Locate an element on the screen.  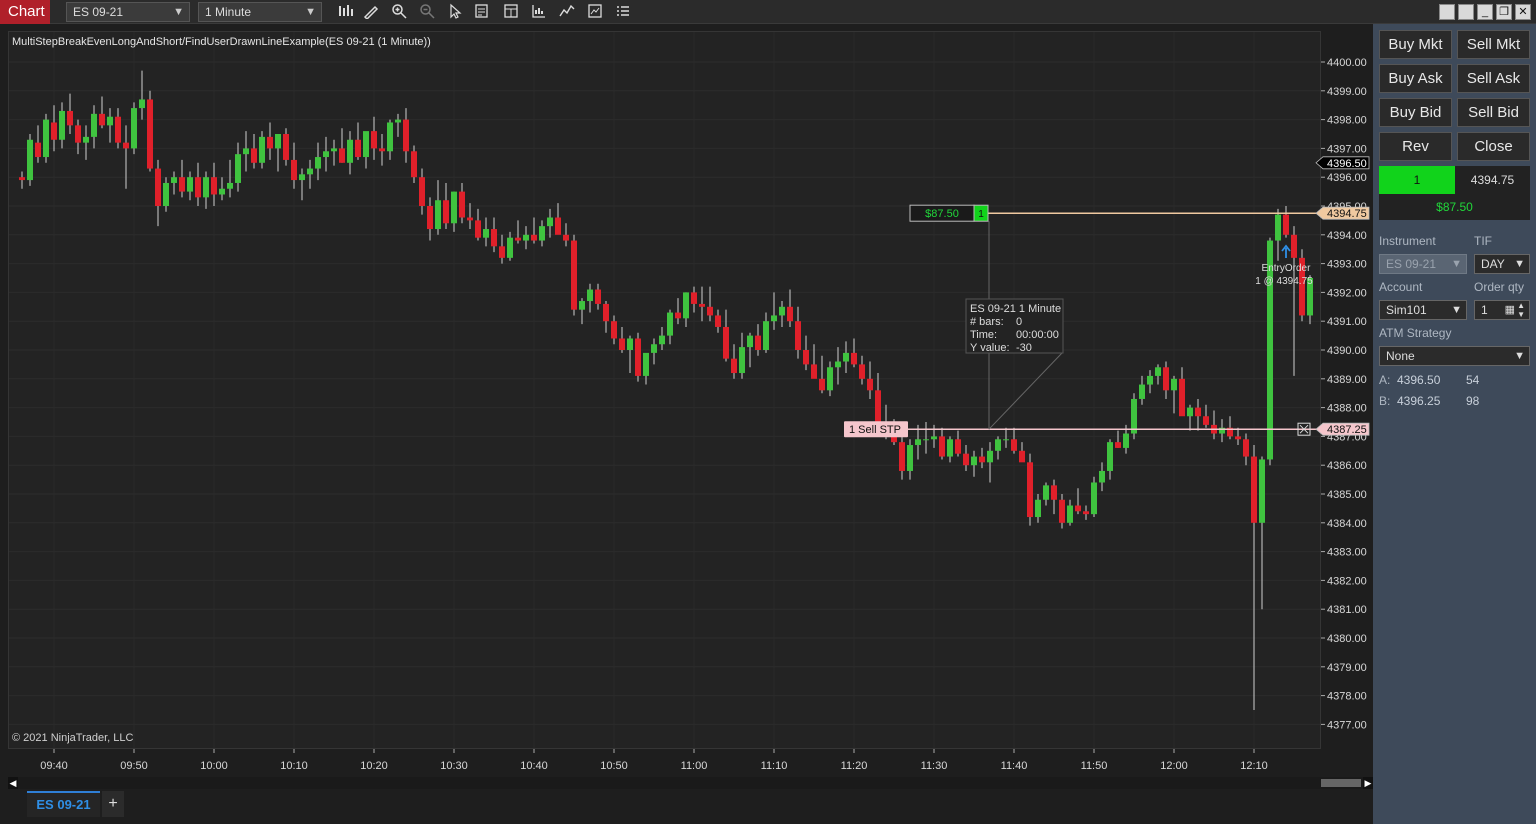
data-box-row-label: Y value: is located at coordinates (990, 348).